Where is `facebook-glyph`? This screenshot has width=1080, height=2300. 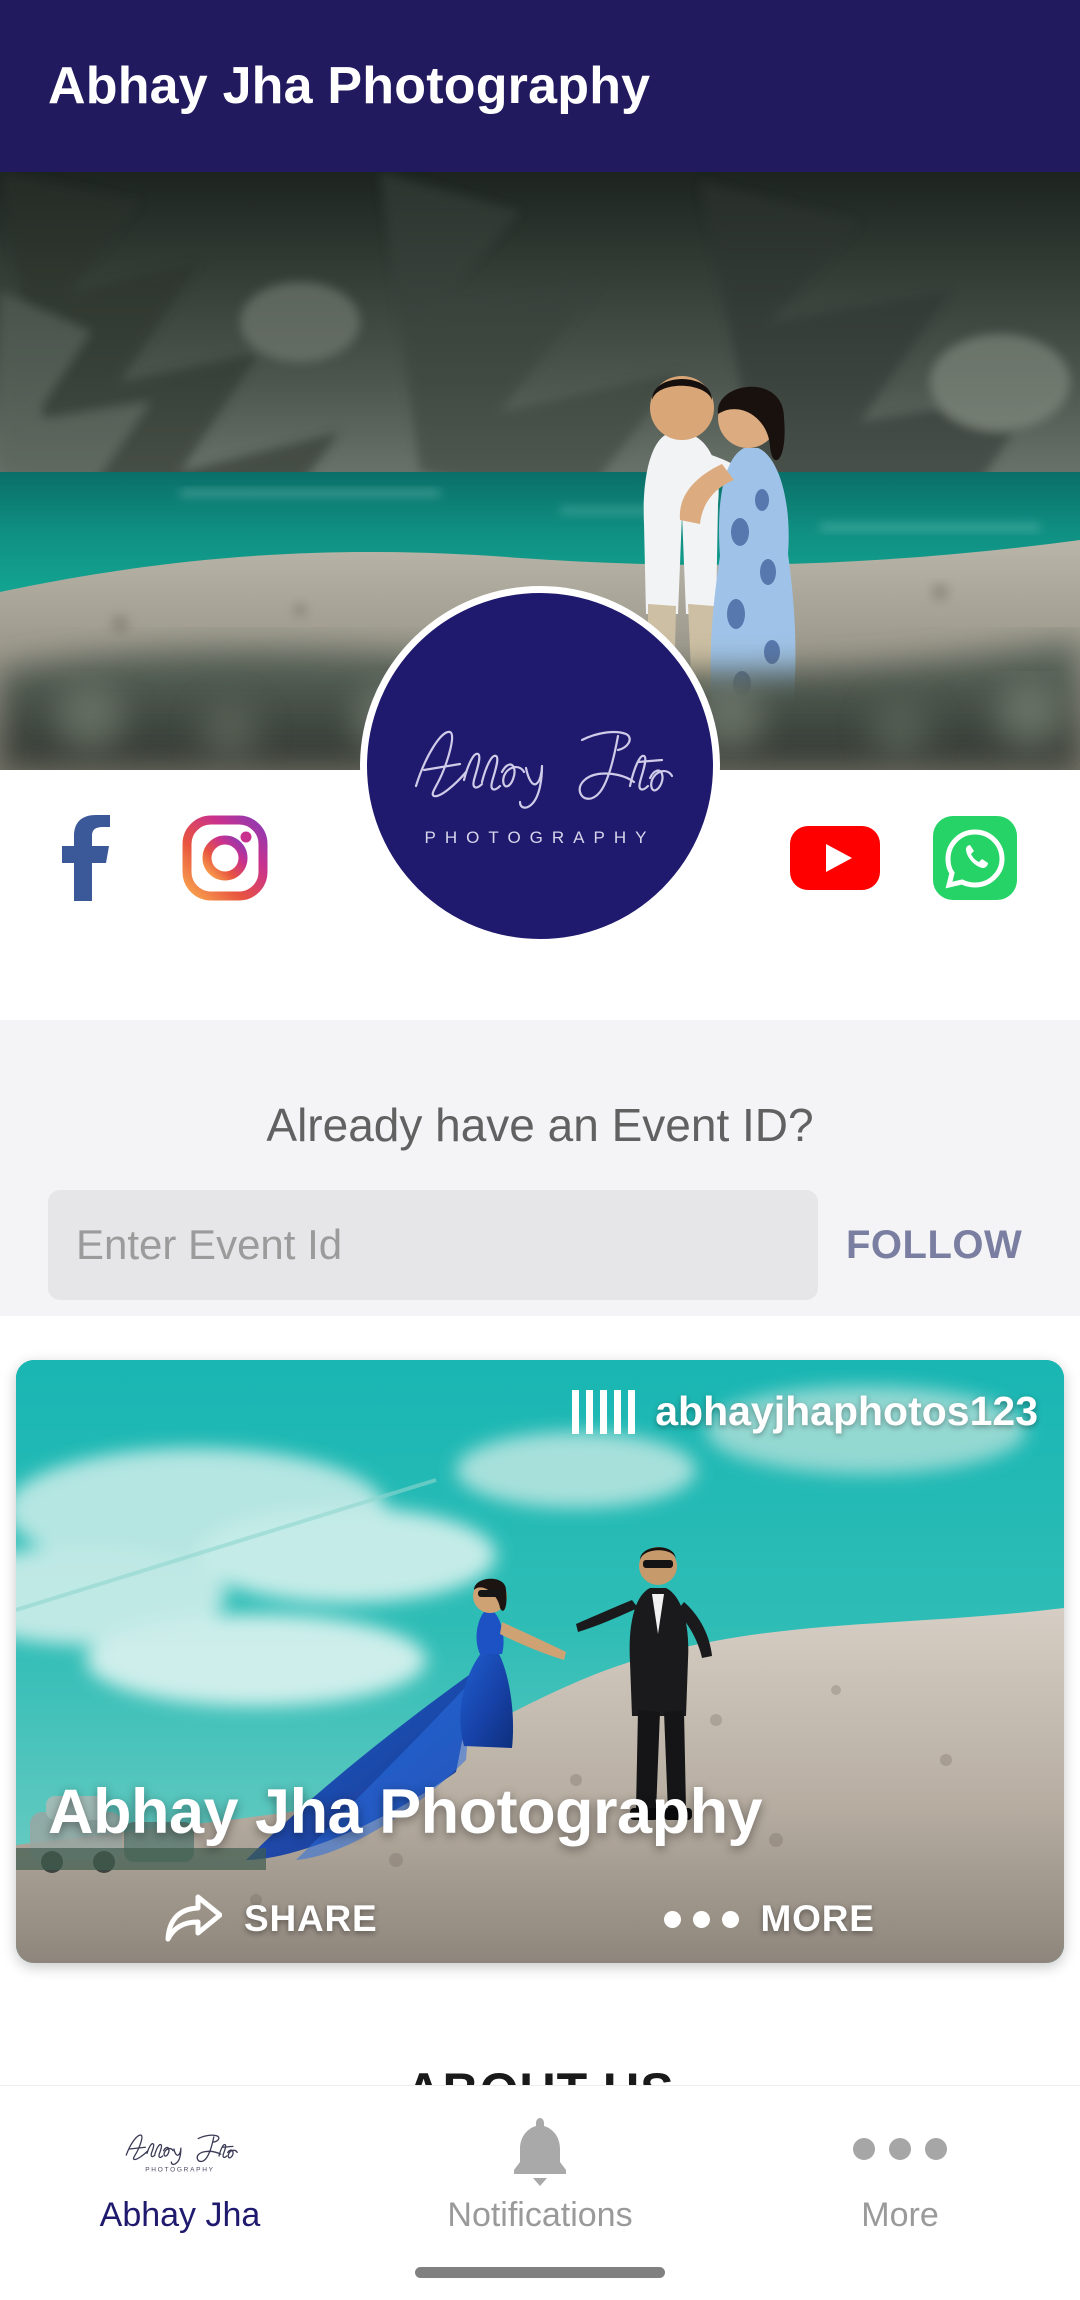 facebook-glyph is located at coordinates (86, 858).